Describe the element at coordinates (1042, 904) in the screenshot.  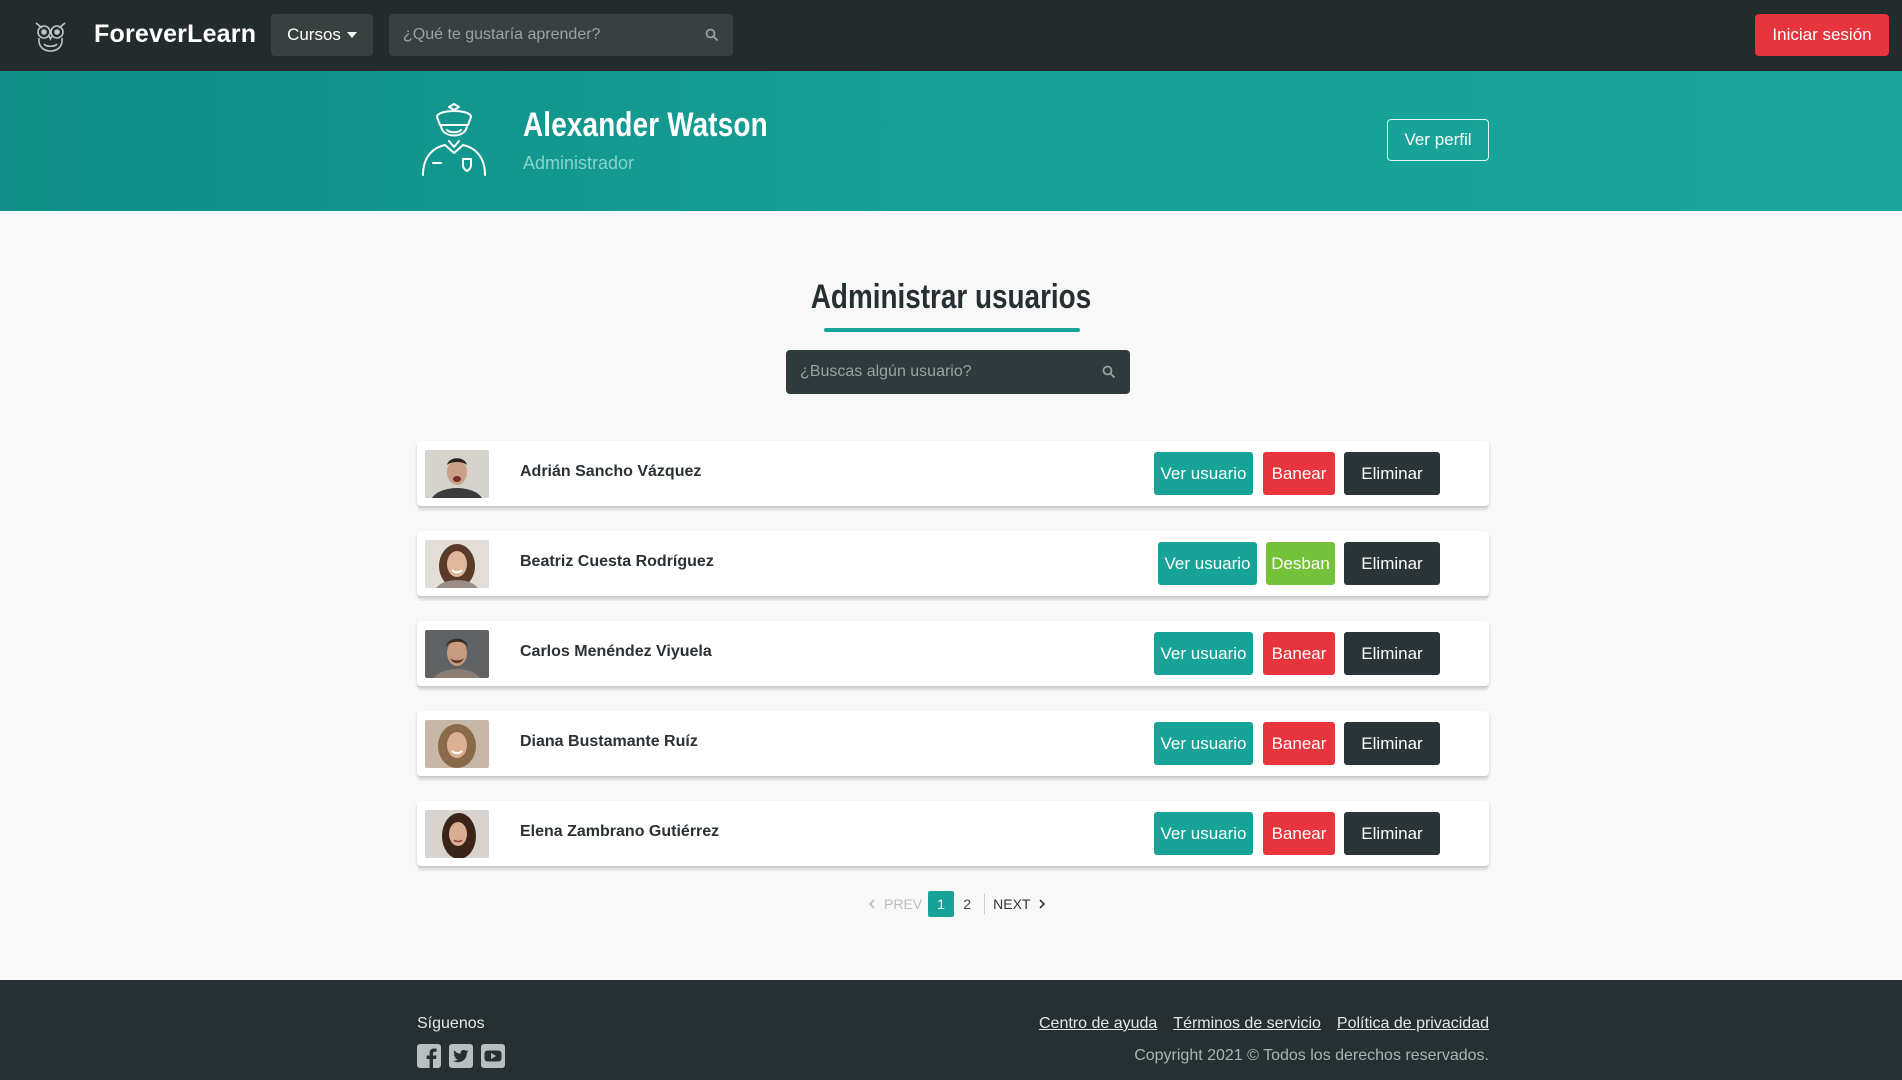
I see `chevron-right-icon` at that location.